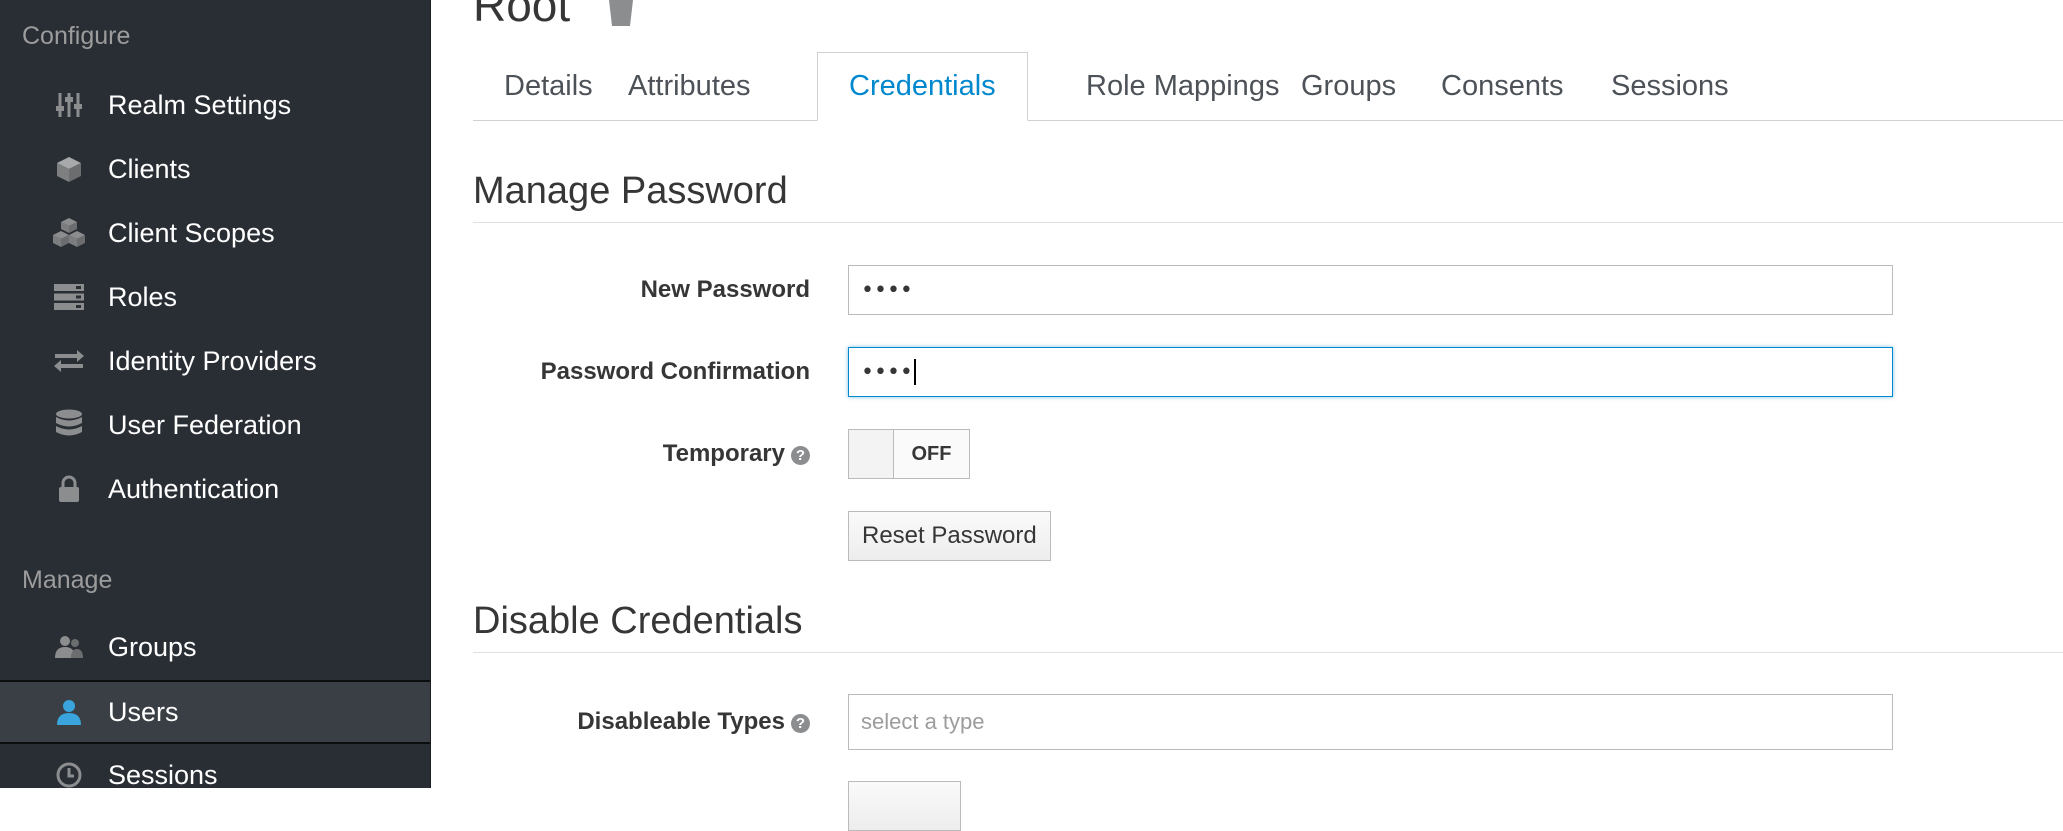 The height and width of the screenshot is (831, 2063). Describe the element at coordinates (1670, 86) in the screenshot. I see `tab-sessions: Sessions` at that location.